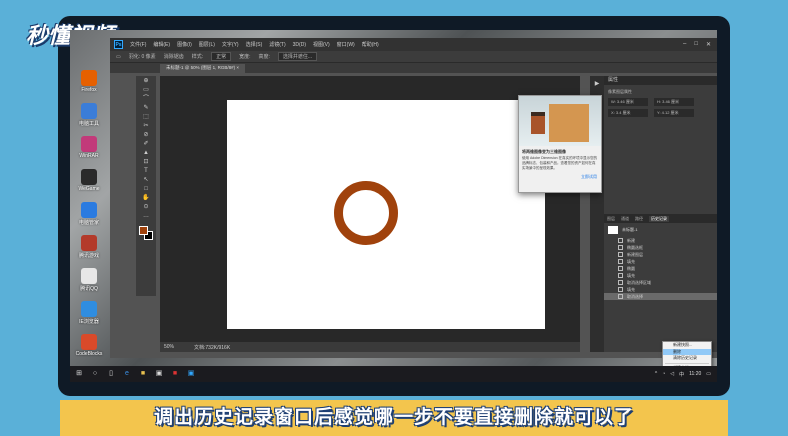  I want to click on photoshop-taskbar-icon: ▣, so click(191, 374).